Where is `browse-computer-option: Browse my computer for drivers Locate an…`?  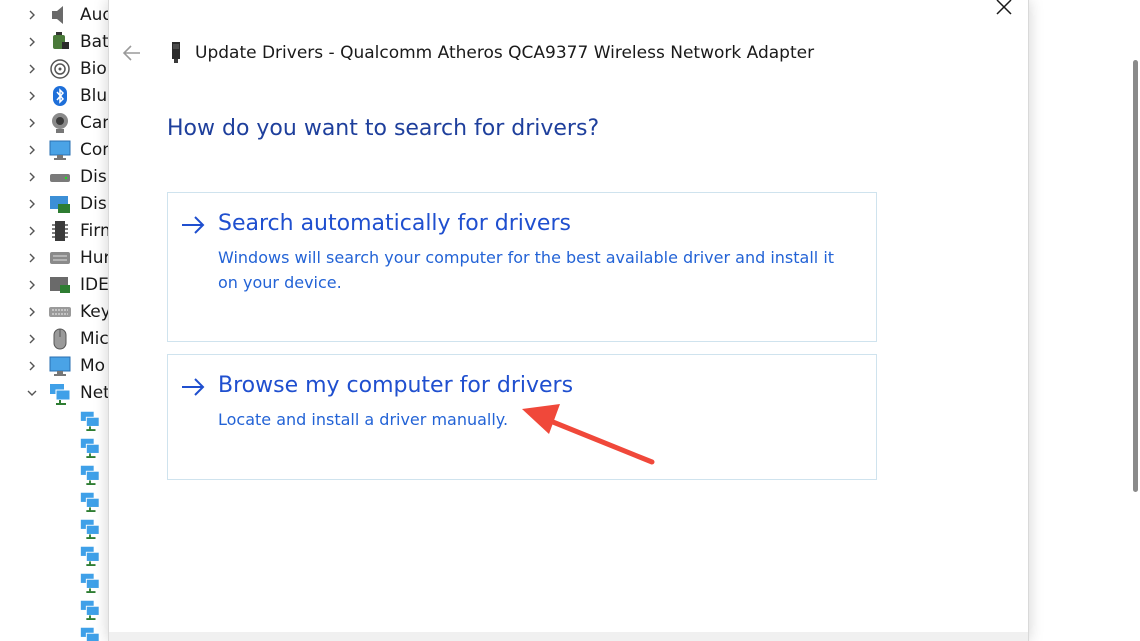
browse-computer-option: Browse my computer for drivers Locate an… is located at coordinates (522, 417).